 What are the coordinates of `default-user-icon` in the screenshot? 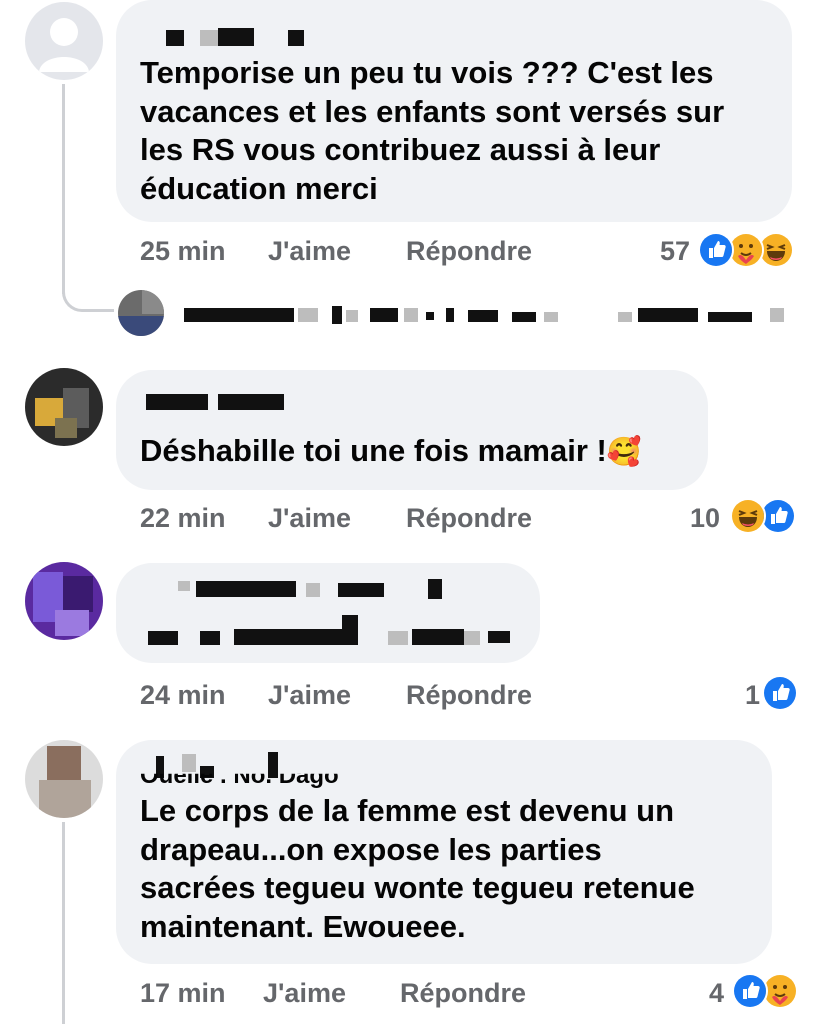 It's located at (64, 45).